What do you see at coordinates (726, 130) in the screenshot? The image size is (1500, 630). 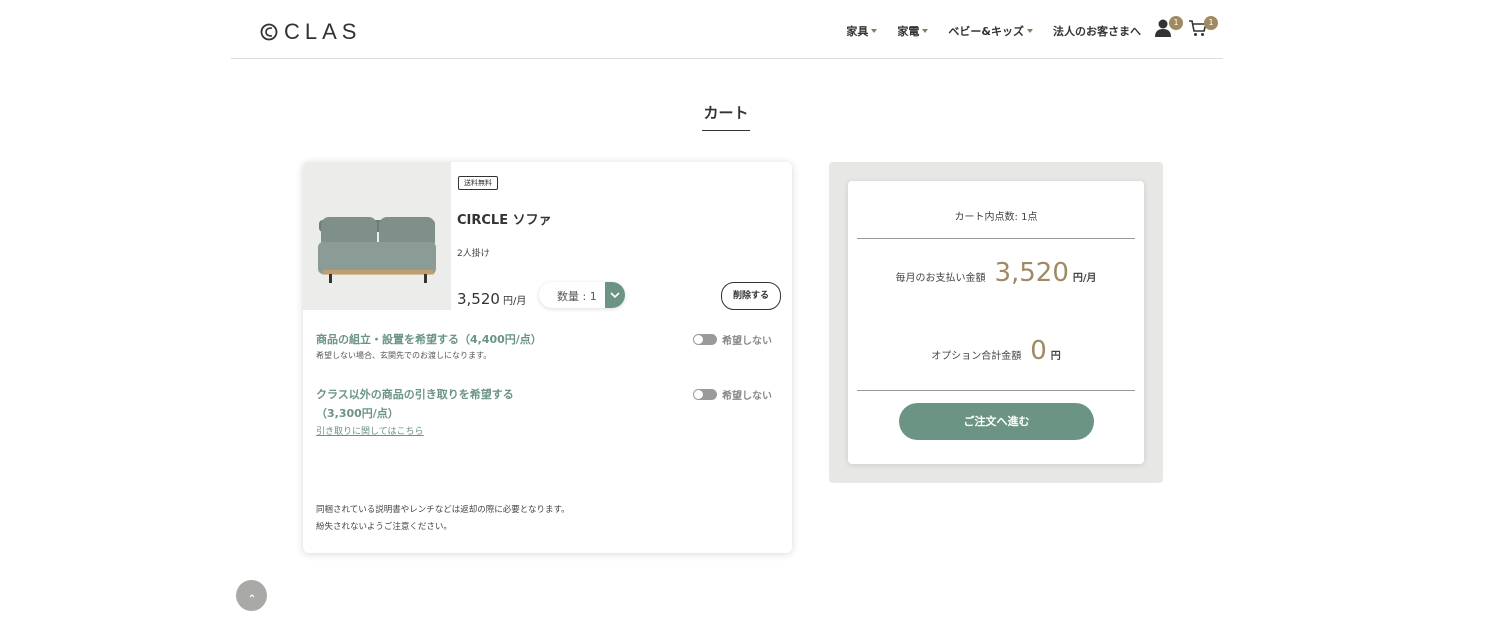 I see `title-underline` at bounding box center [726, 130].